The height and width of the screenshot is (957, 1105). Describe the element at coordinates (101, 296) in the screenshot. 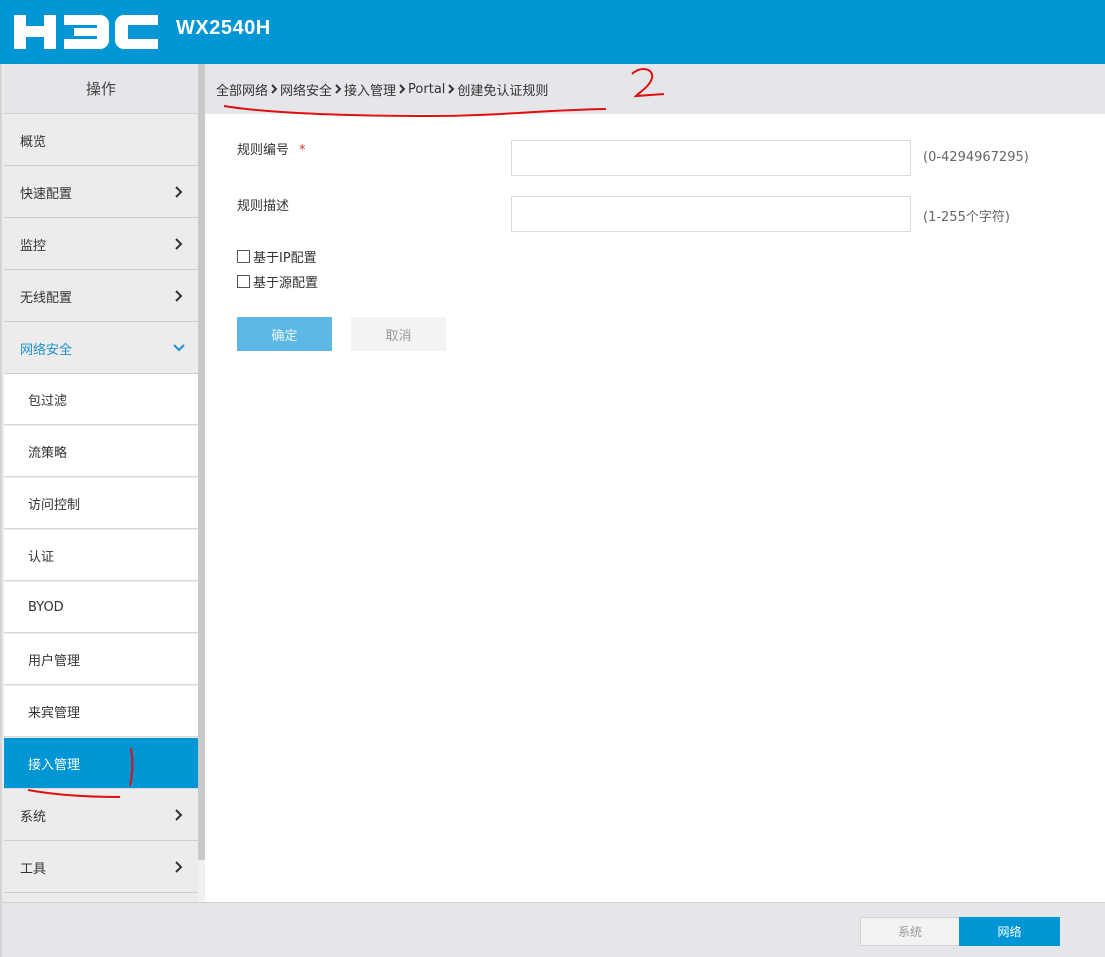

I see `sidebar-item-wireless-config: 无线配置` at that location.